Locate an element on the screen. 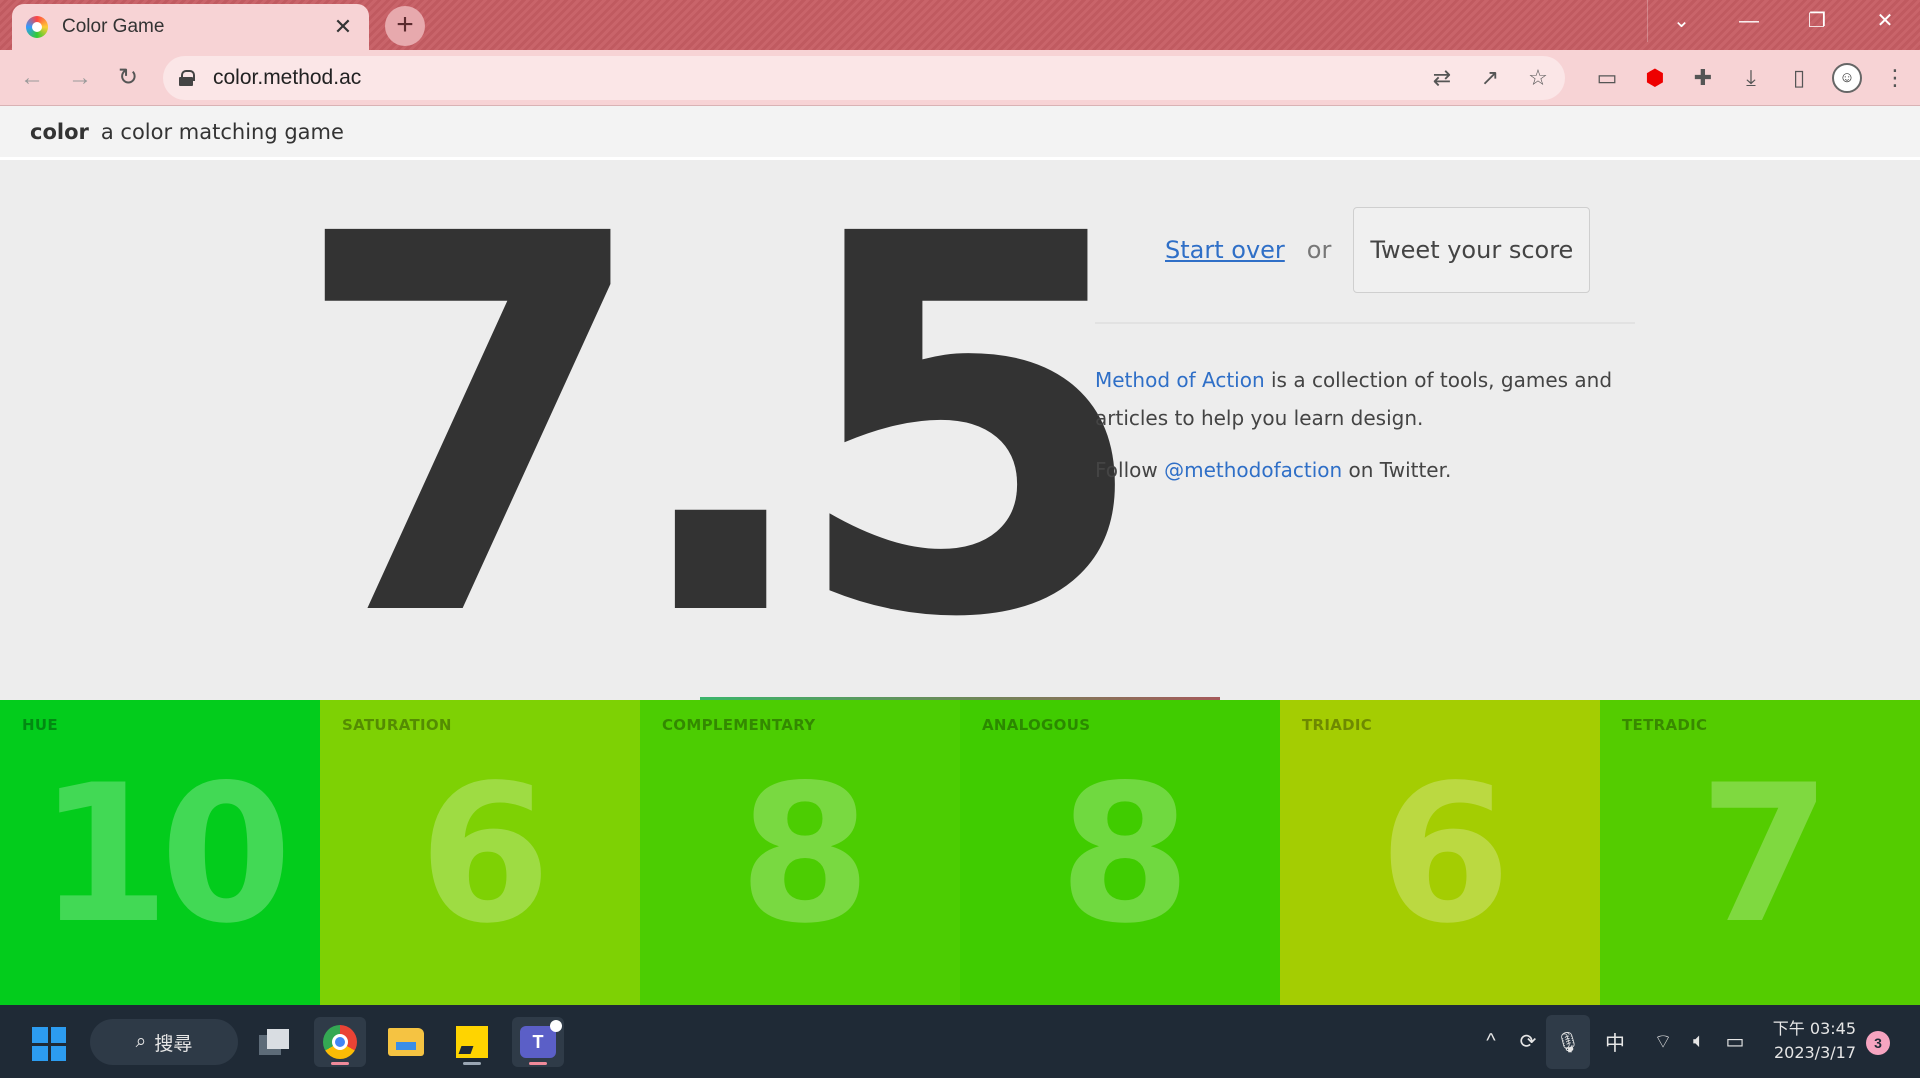  menu-kebab-icon: ⋮ is located at coordinates (1895, 78).